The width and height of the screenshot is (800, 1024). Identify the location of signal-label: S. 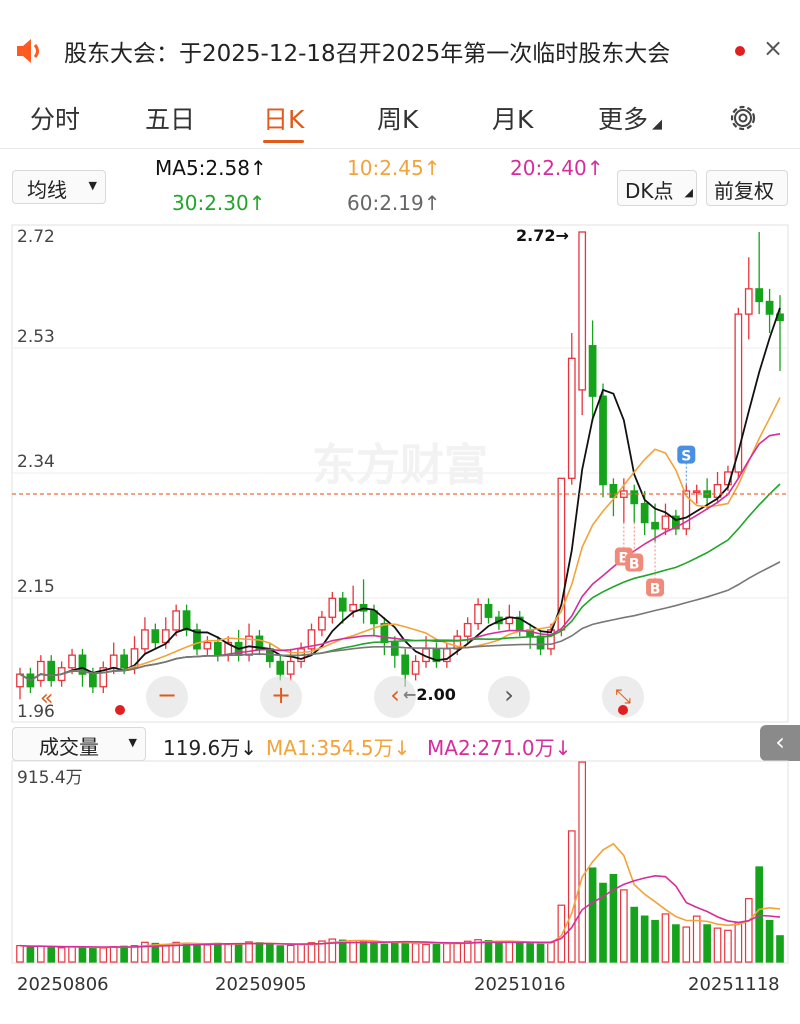
(686, 457).